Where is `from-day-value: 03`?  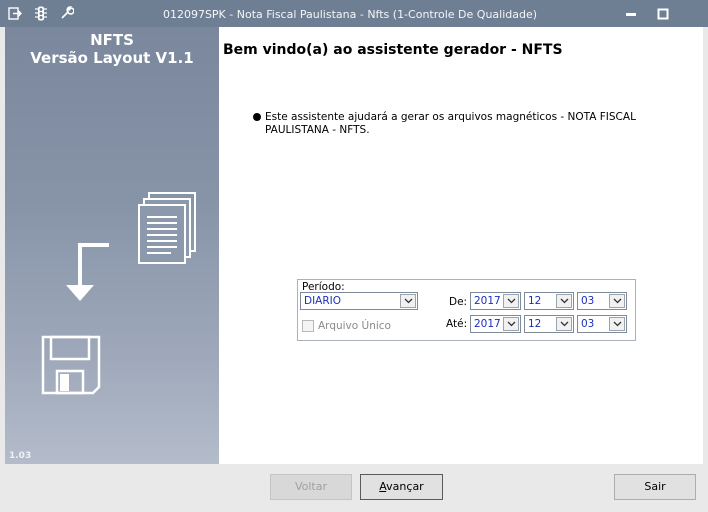
from-day-value: 03 is located at coordinates (588, 301).